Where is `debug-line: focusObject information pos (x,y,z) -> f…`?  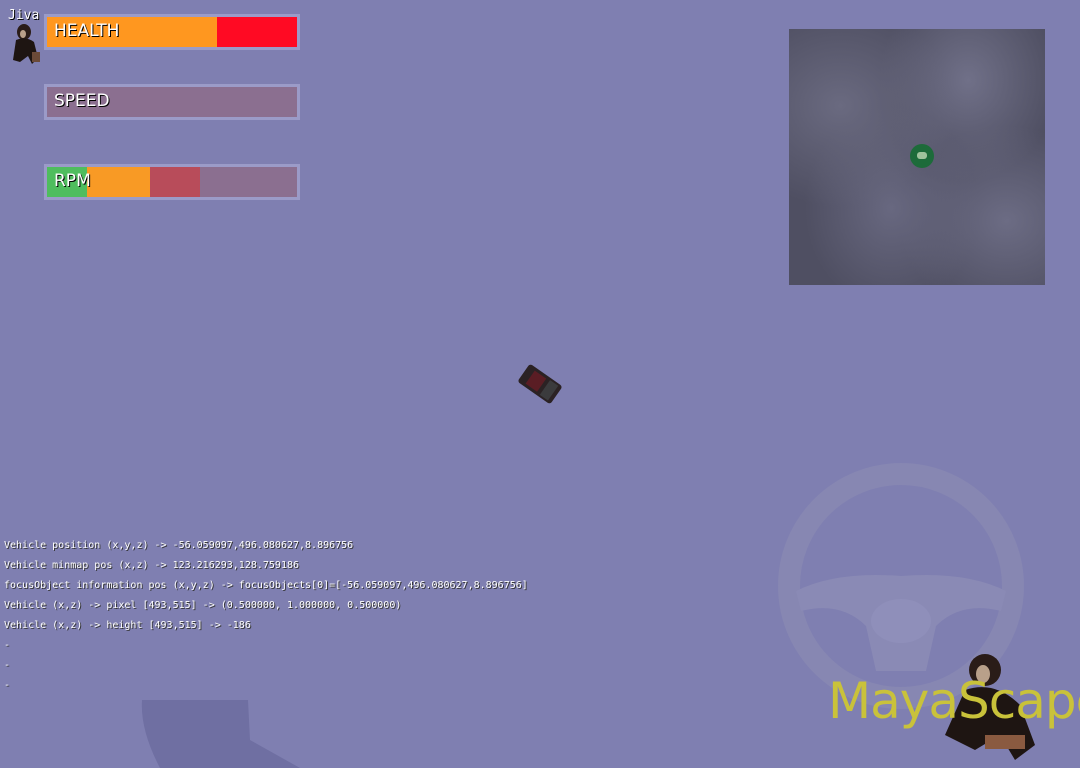
debug-line: focusObject information pos (x,y,z) -> f… is located at coordinates (266, 585).